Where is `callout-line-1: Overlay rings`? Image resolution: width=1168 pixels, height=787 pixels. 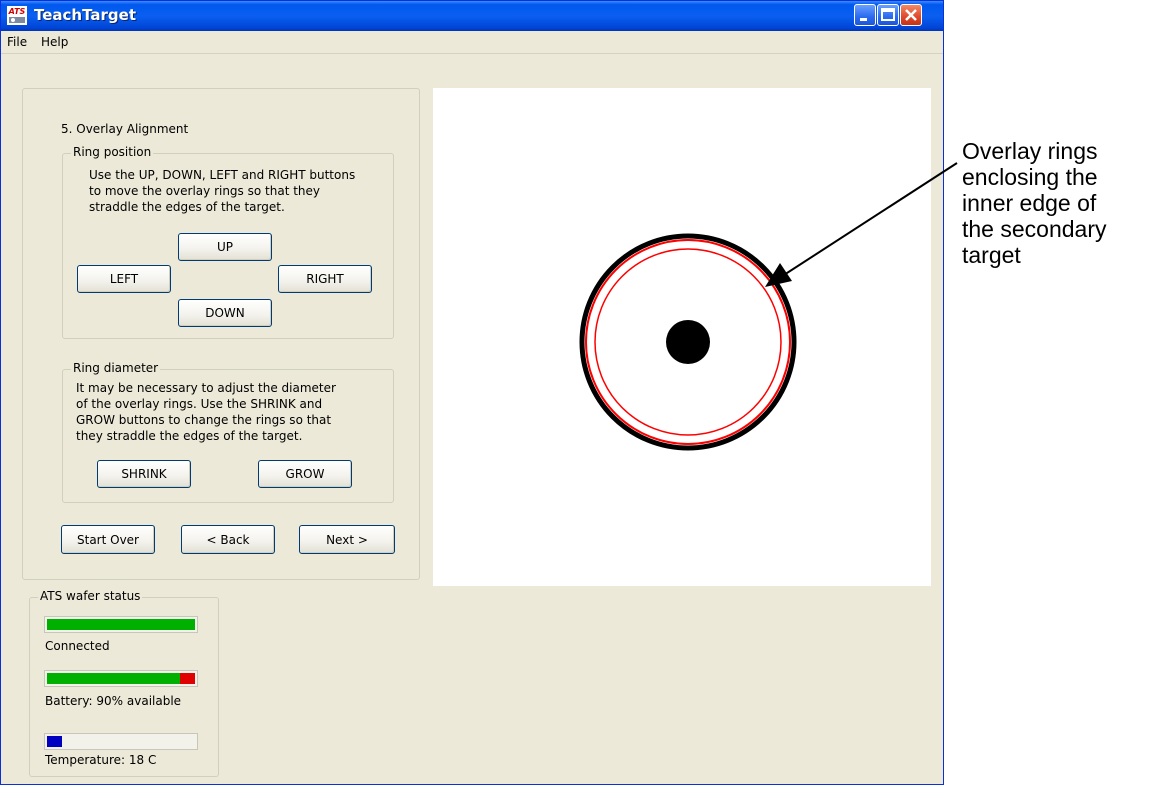 callout-line-1: Overlay rings is located at coordinates (1030, 151).